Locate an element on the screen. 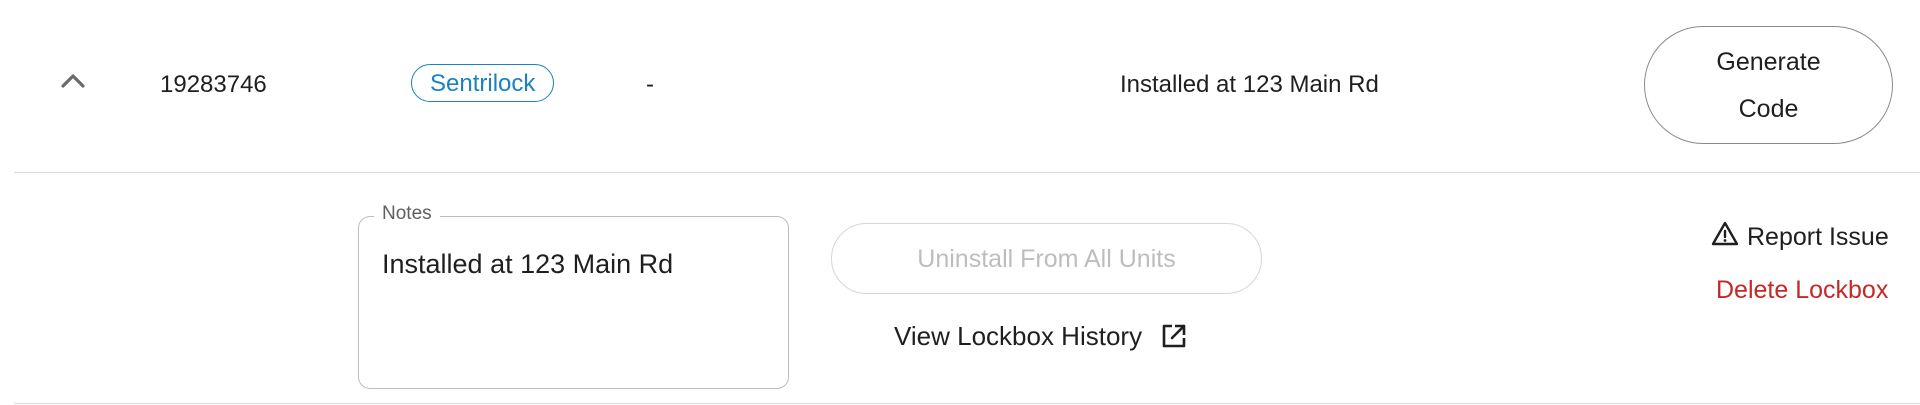 The height and width of the screenshot is (405, 1920). report-issue-link: Report Issue is located at coordinates (1800, 237).